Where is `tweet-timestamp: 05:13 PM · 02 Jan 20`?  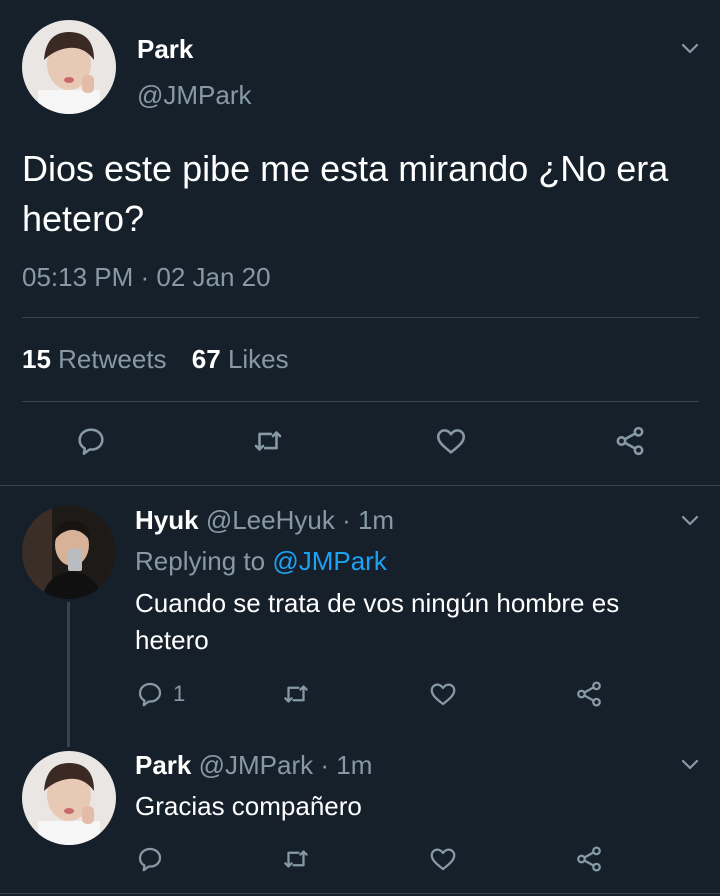 tweet-timestamp: 05:13 PM · 02 Jan 20 is located at coordinates (146, 277).